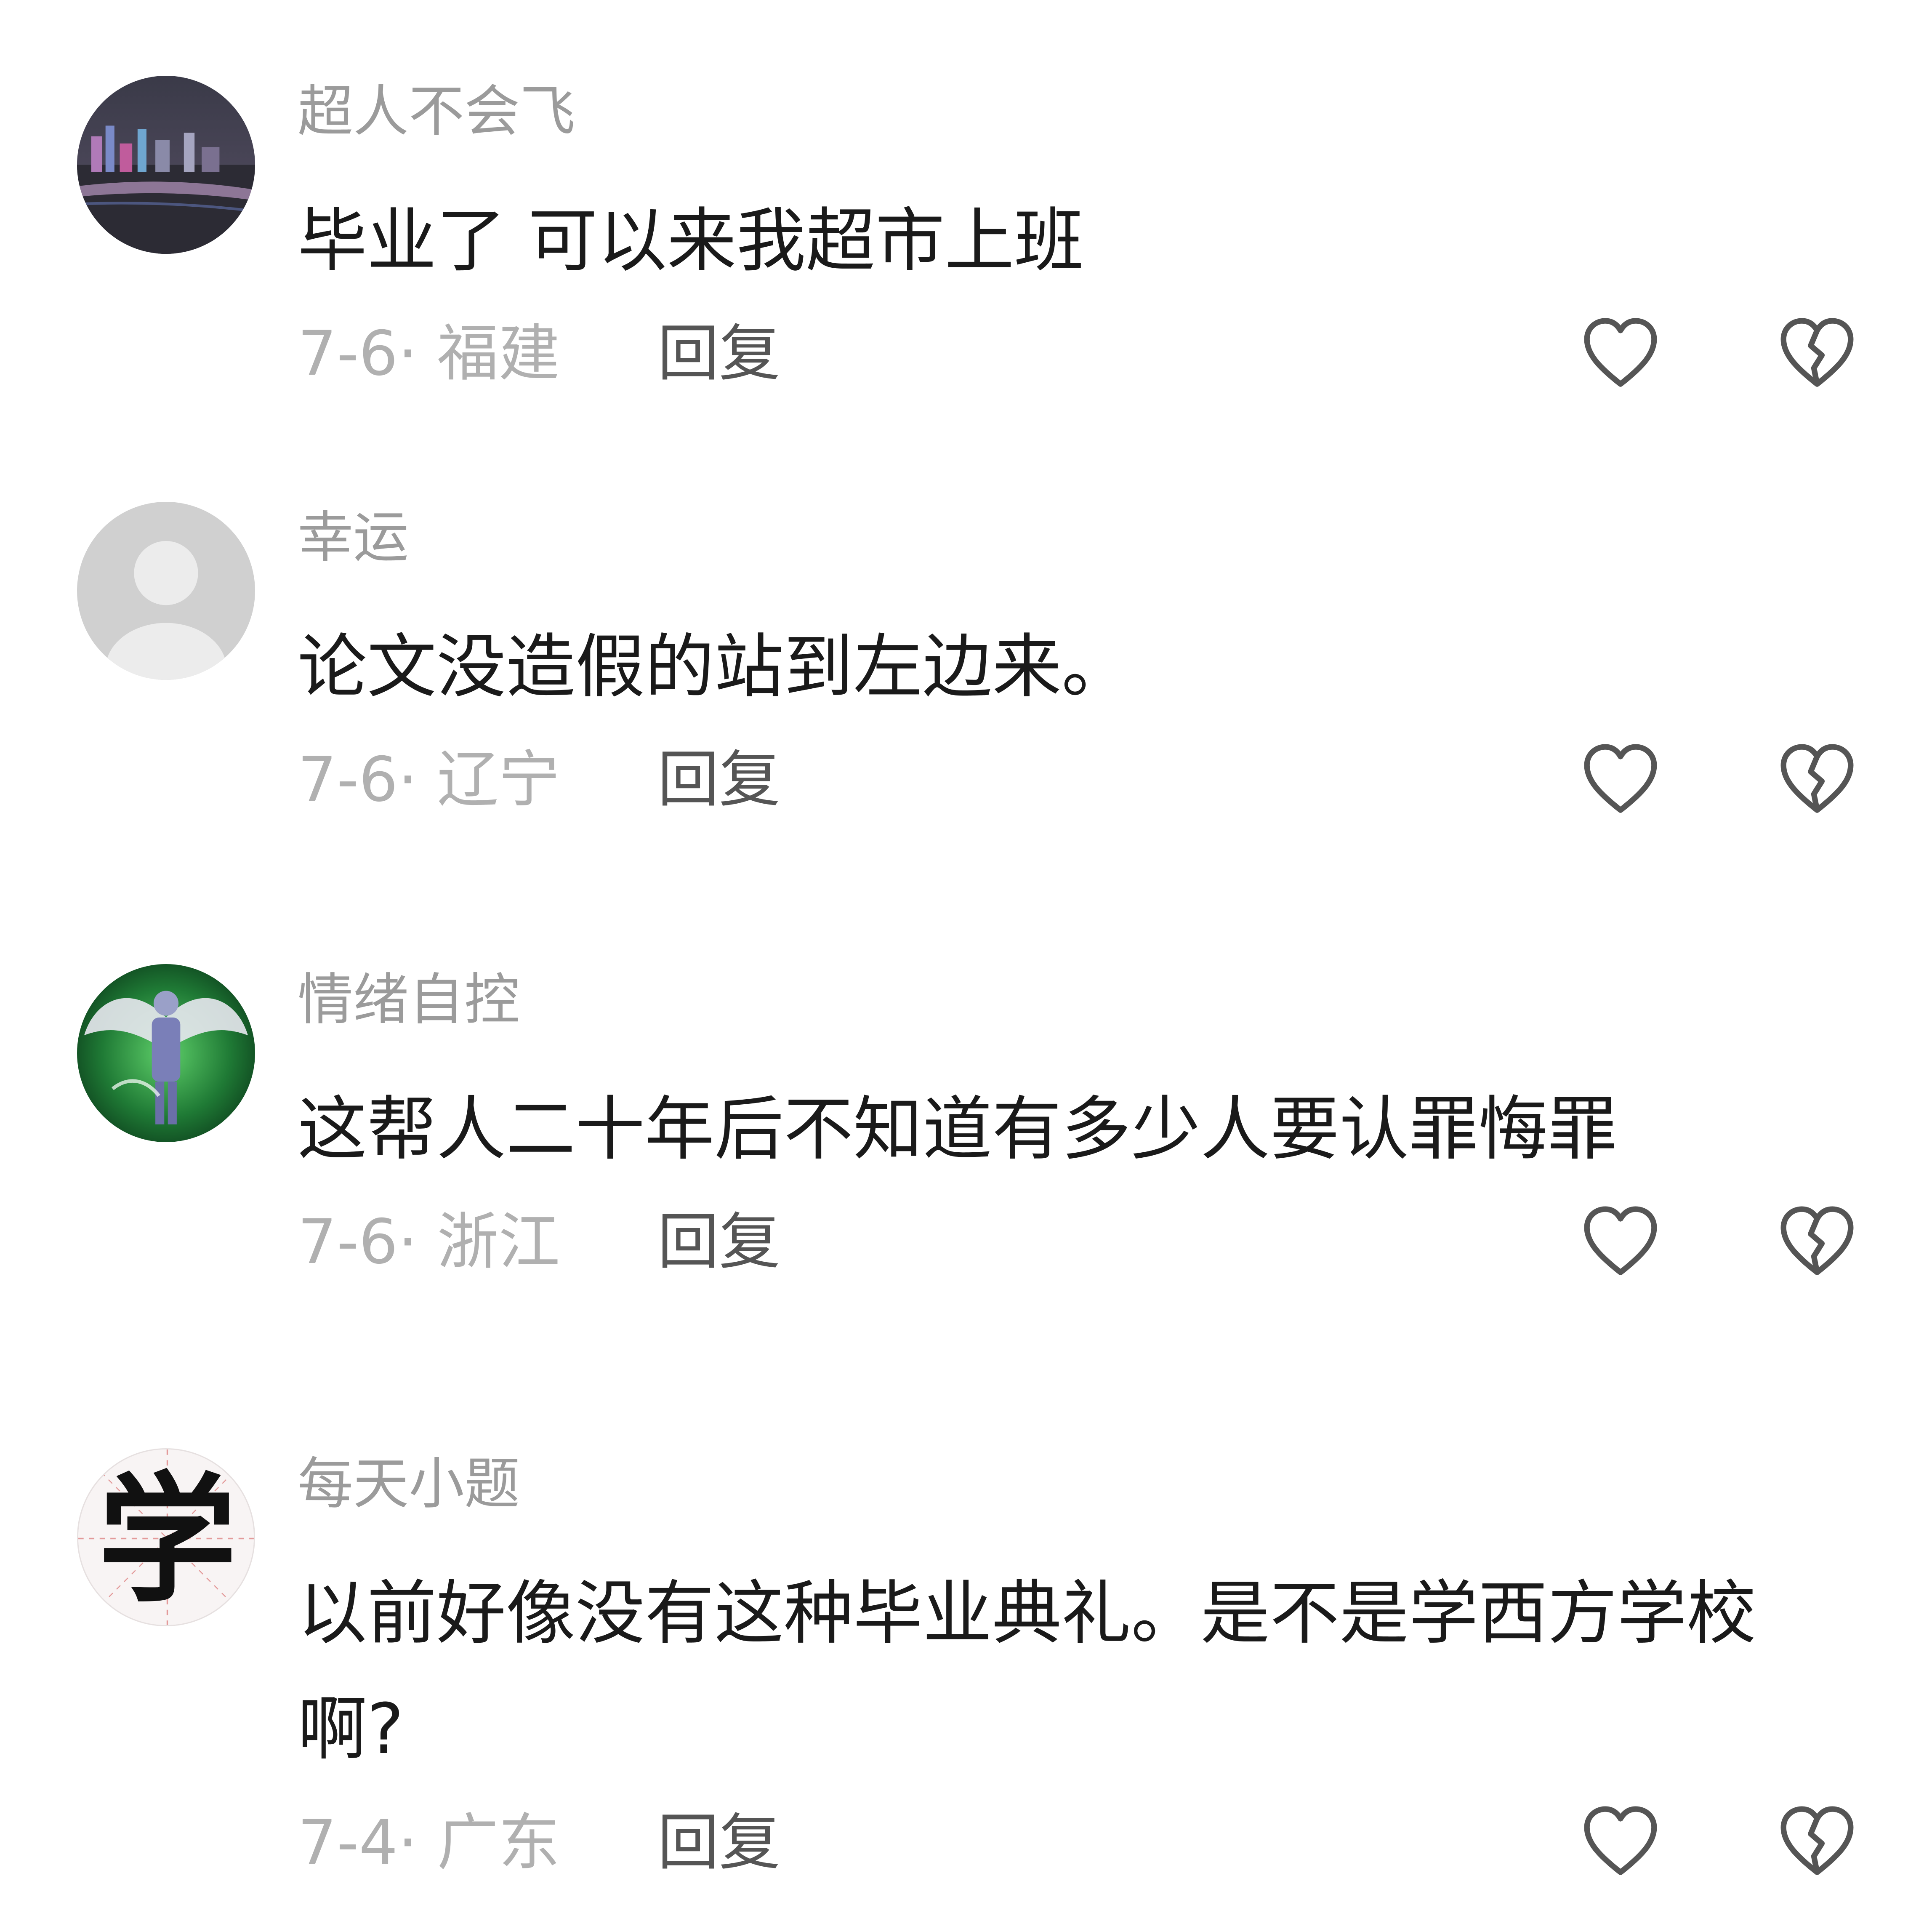 The image size is (1932, 1929). What do you see at coordinates (437, 112) in the screenshot?
I see `username: 超人不会飞` at bounding box center [437, 112].